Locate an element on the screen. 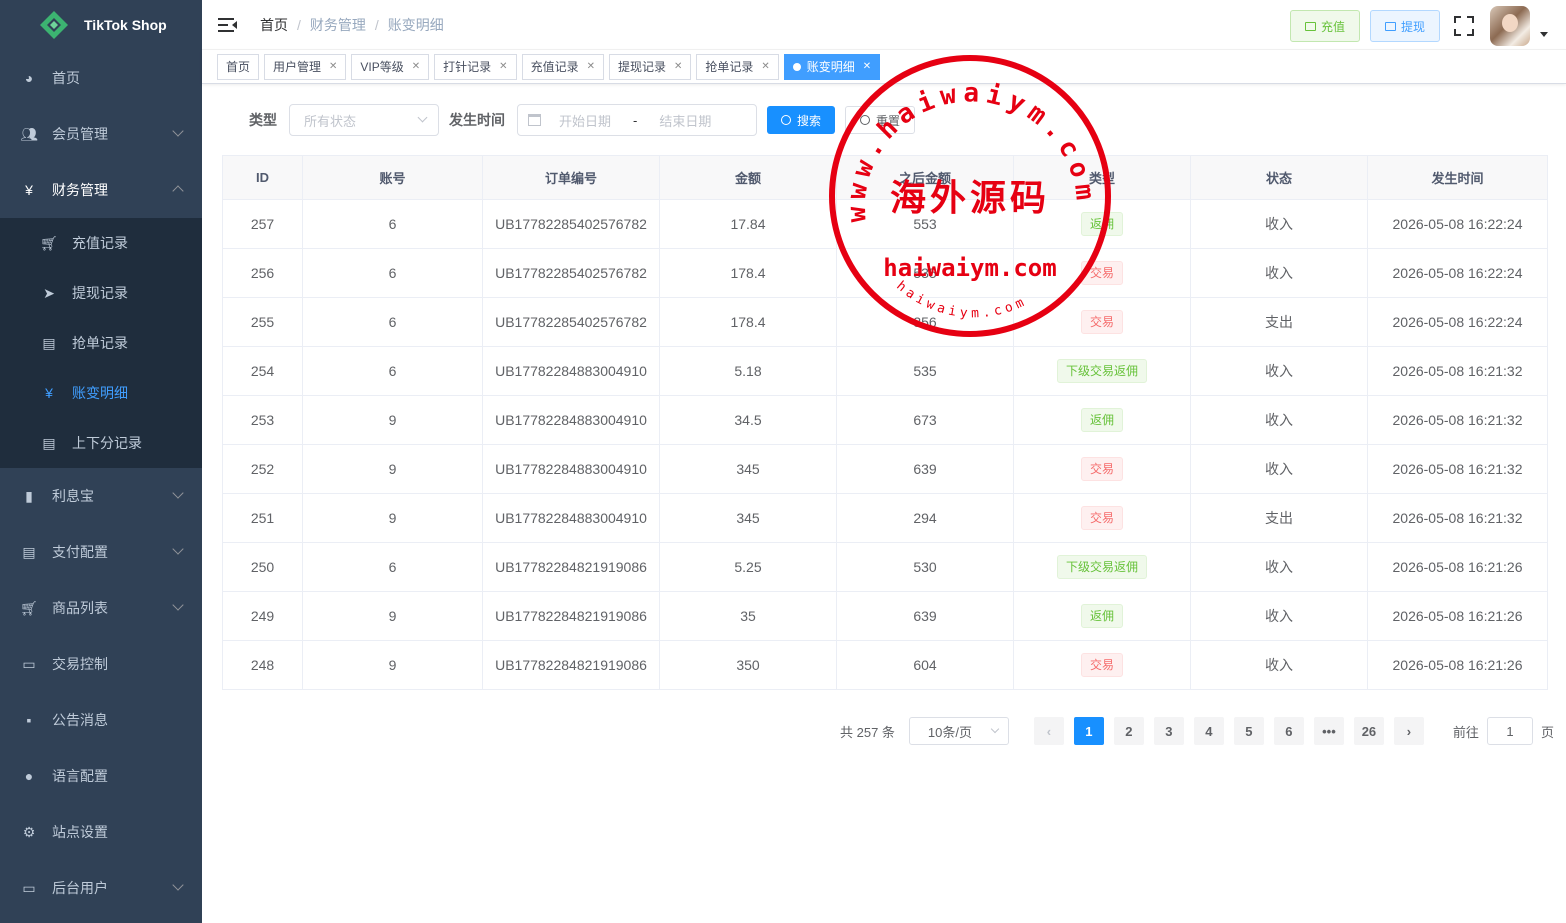  message-icon: ▪ is located at coordinates (29, 720).